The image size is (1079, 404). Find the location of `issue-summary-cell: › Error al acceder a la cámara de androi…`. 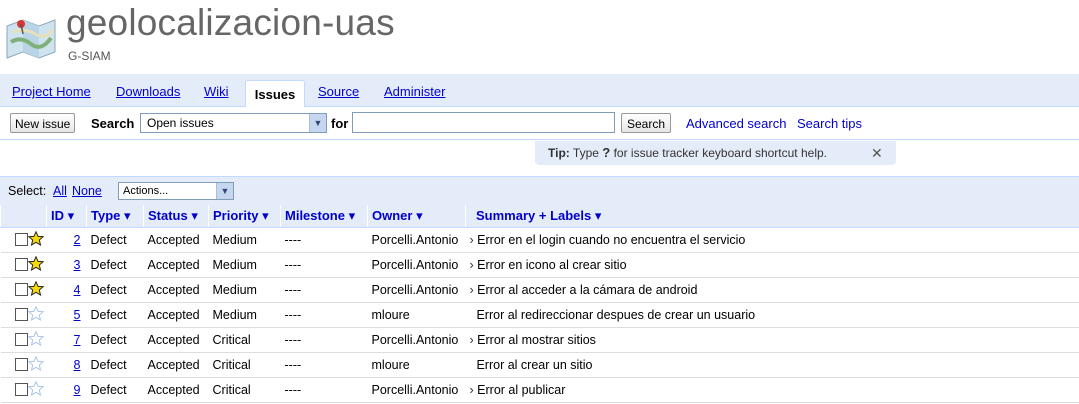

issue-summary-cell: › Error al acceder a la cámara de androi… is located at coordinates (772, 290).